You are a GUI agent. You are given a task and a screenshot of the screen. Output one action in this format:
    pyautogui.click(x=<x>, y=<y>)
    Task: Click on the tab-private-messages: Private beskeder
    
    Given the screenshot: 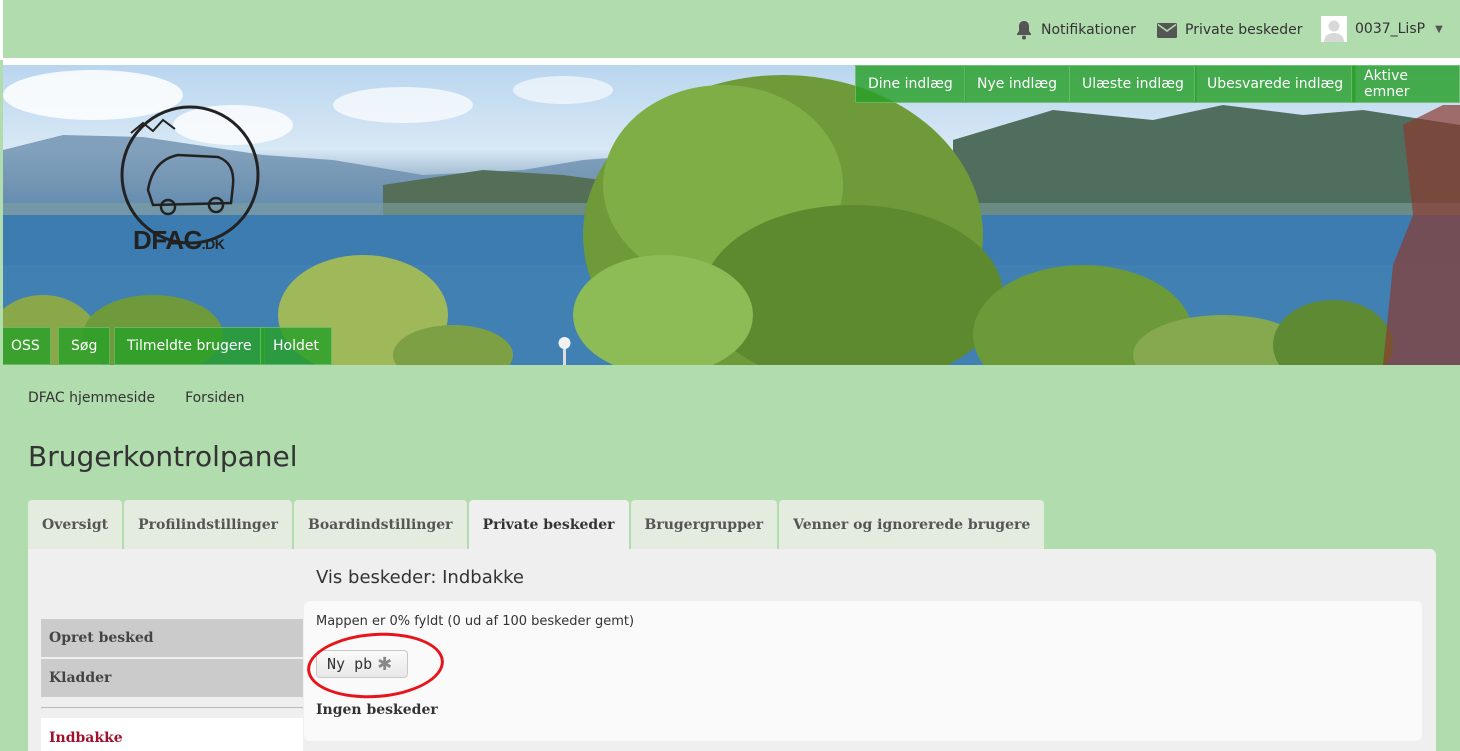 What is the action you would take?
    pyautogui.click(x=548, y=524)
    